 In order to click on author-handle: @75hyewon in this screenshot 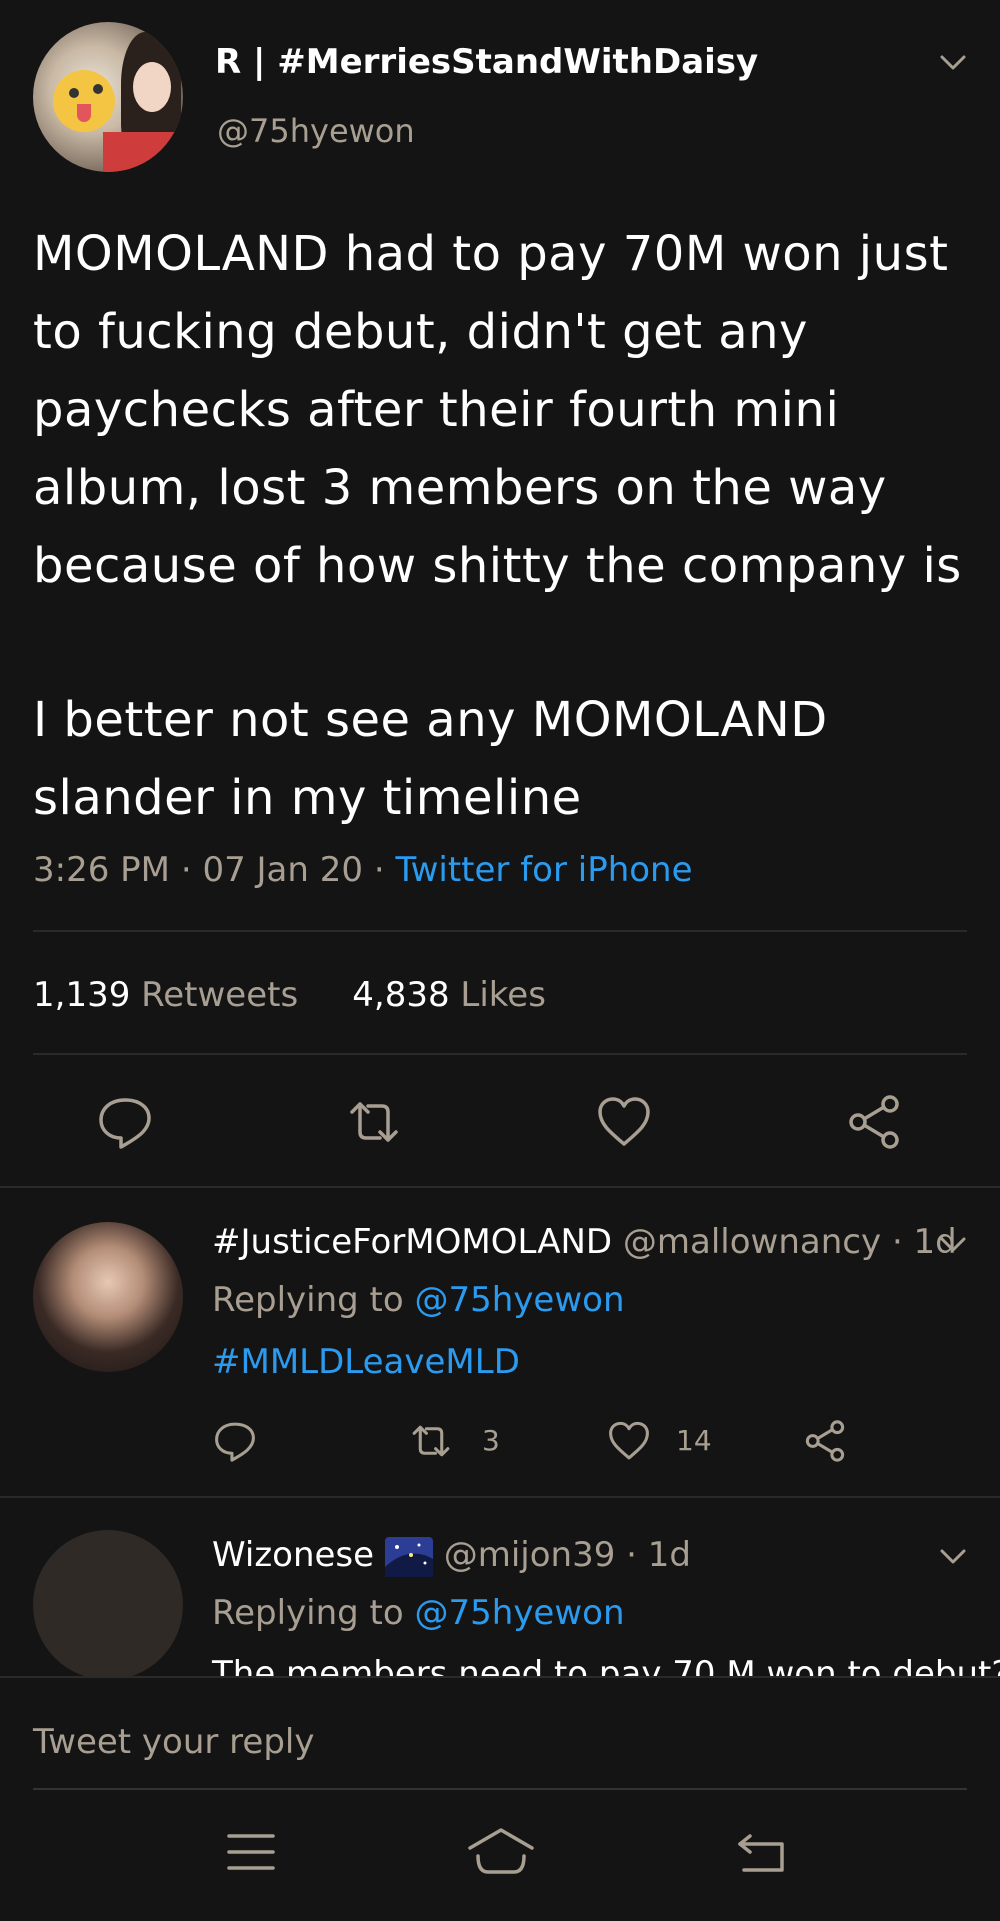, I will do `click(316, 131)`.